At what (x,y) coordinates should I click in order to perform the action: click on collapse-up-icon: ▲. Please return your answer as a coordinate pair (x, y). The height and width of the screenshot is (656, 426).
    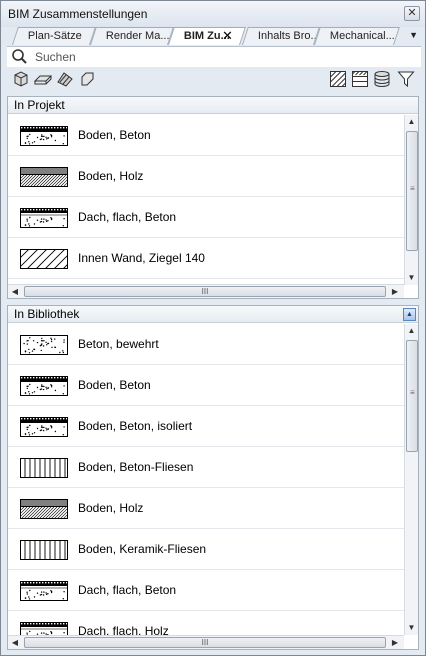
    Looking at the image, I should click on (409, 314).